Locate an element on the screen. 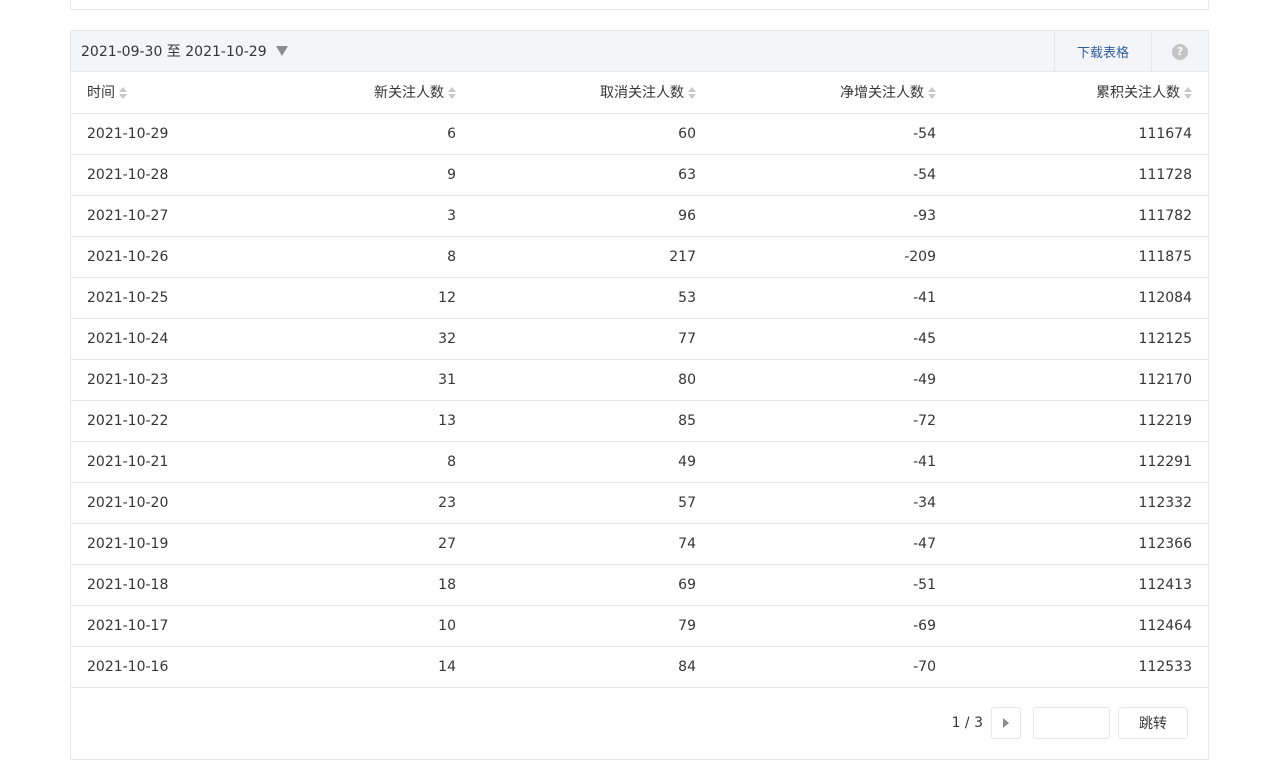 Image resolution: width=1263 pixels, height=781 pixels. cell-unfollowers: 74 is located at coordinates (592, 544).